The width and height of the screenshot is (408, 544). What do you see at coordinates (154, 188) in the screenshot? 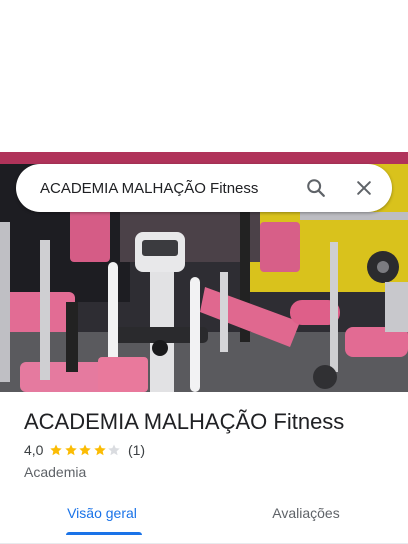
I see `search-input: ACADEMIA MALHAÇÃO Fitness` at bounding box center [154, 188].